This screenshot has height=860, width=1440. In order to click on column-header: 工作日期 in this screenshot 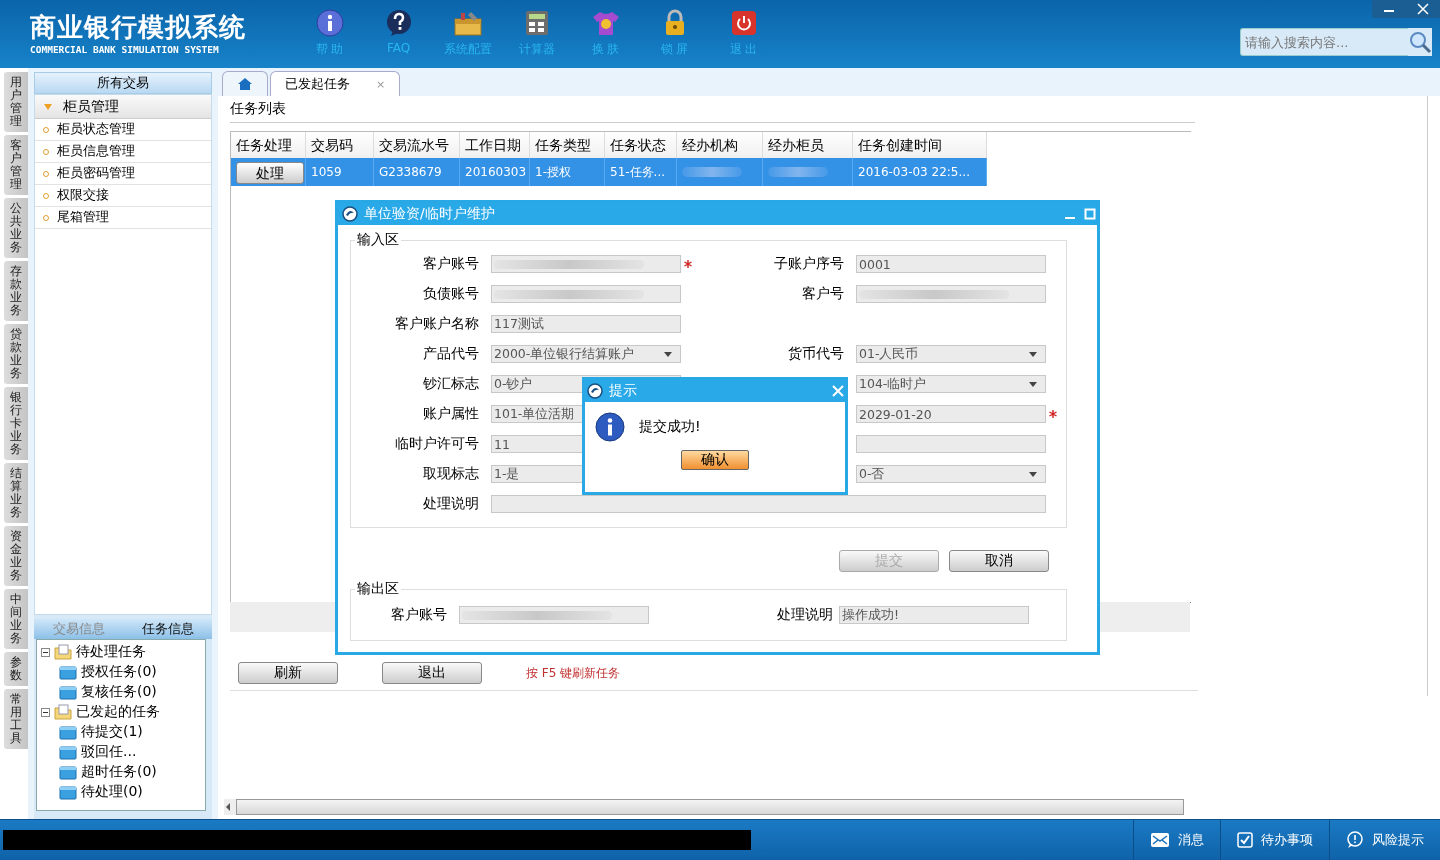, I will do `click(495, 145)`.